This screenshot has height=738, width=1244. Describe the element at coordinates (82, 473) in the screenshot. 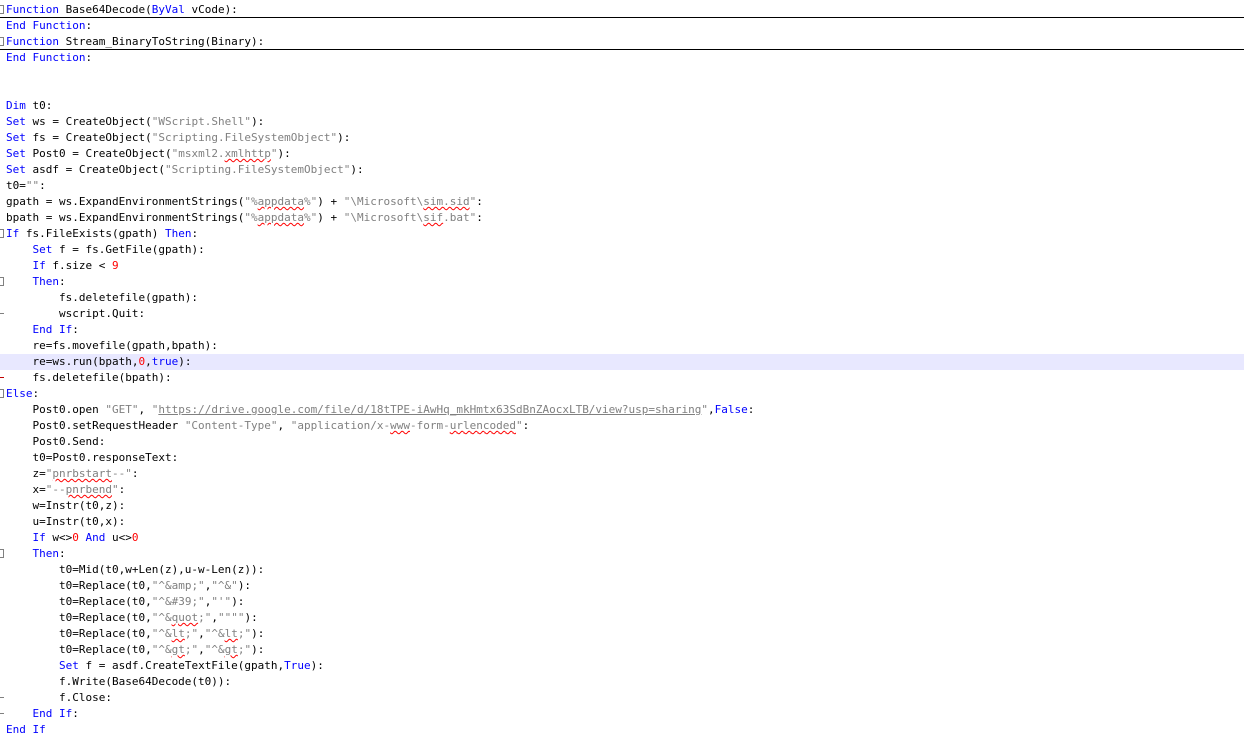

I see `string-token: pnrbstart` at that location.